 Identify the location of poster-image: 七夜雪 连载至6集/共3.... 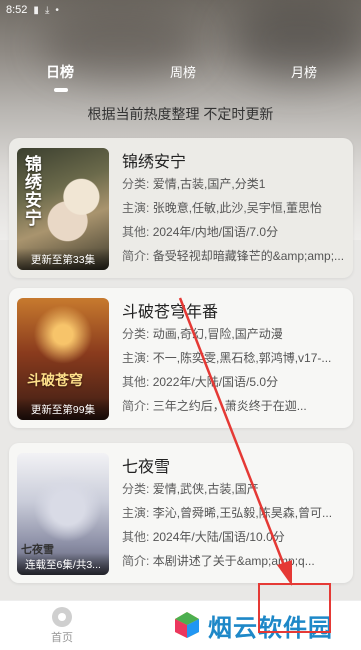
(63, 514).